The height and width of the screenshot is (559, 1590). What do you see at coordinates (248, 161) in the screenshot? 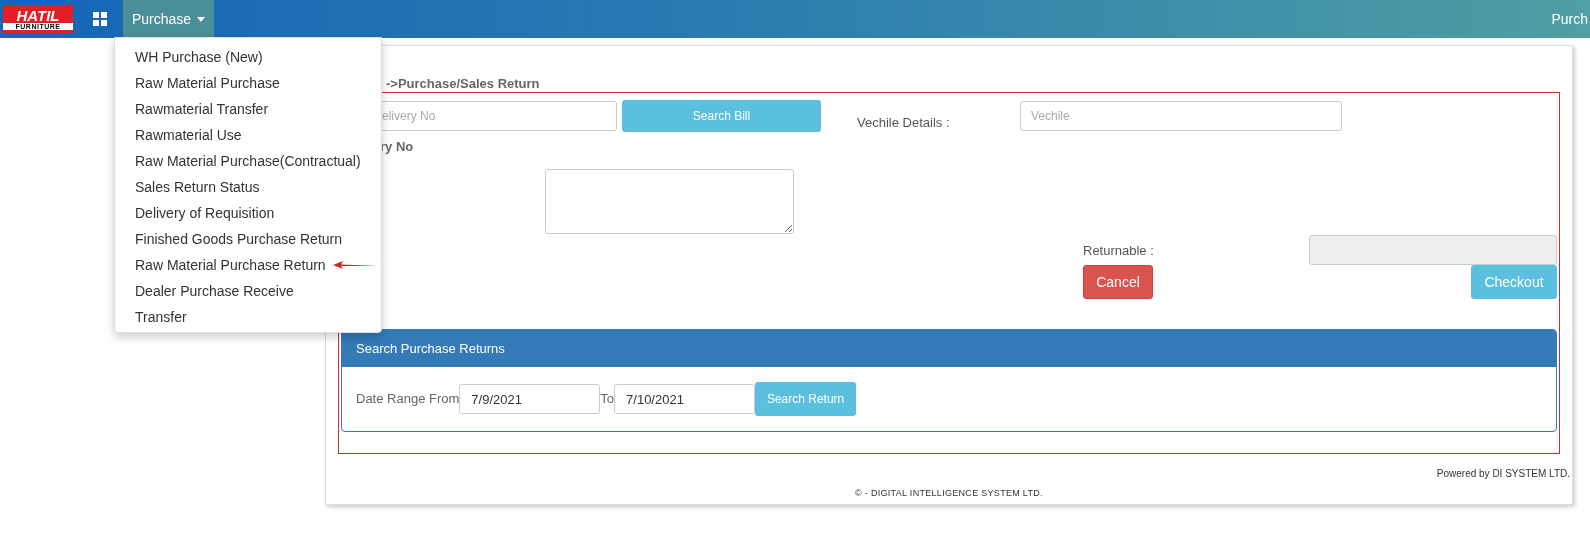
I see `menu-item: Raw Material Purchase(Contractual)` at bounding box center [248, 161].